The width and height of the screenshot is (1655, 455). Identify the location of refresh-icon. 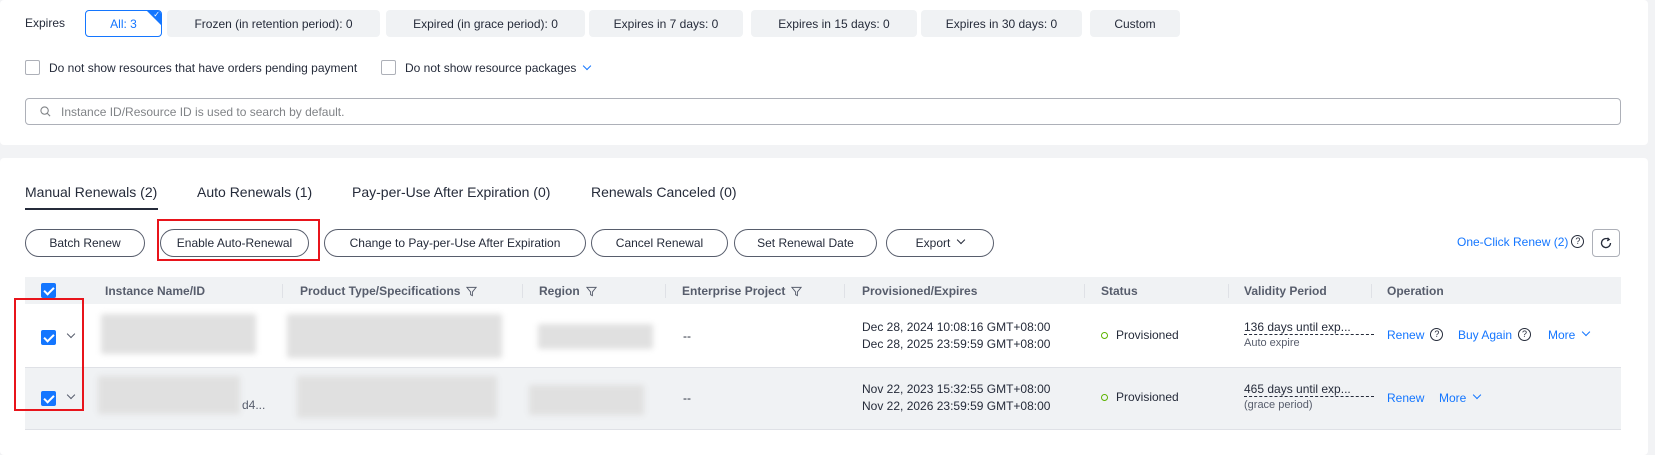
(1606, 243).